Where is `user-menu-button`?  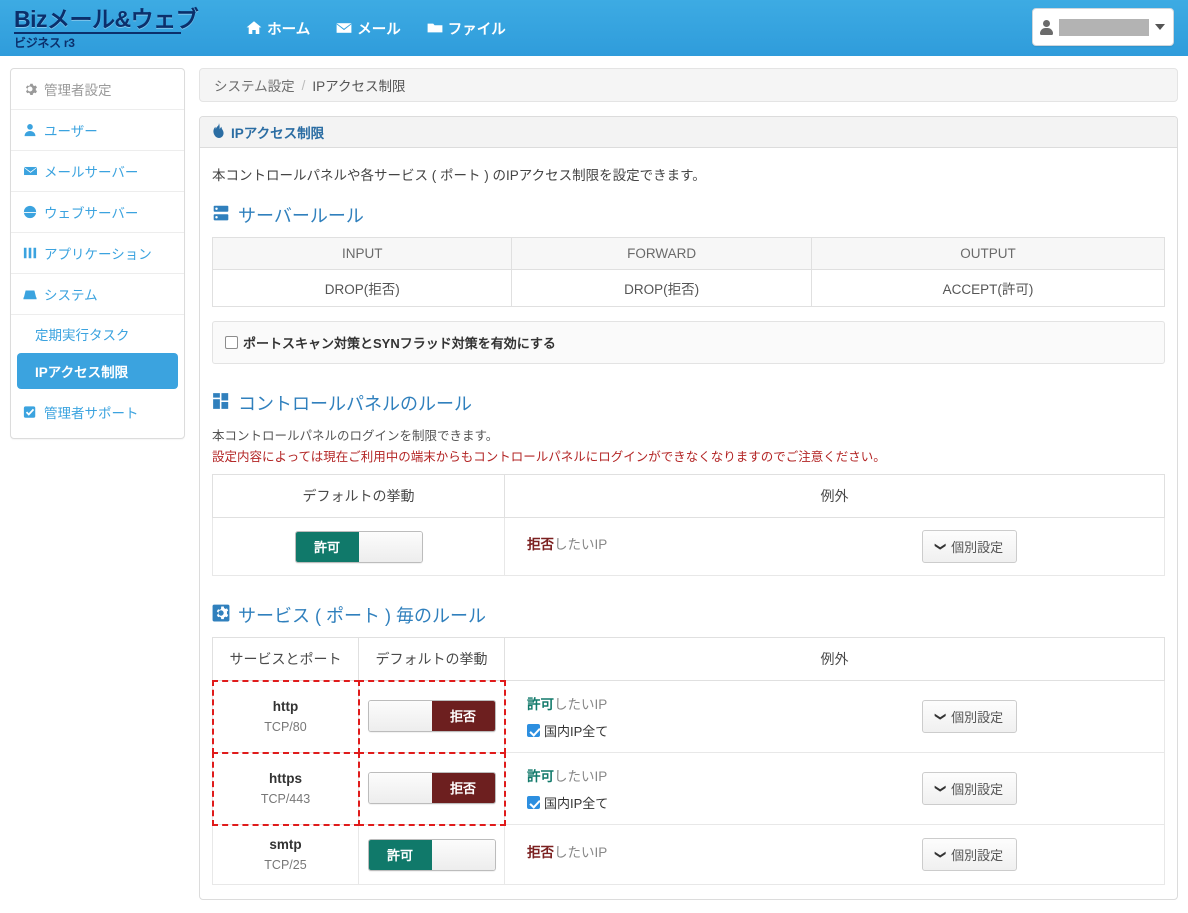 user-menu-button is located at coordinates (1103, 27).